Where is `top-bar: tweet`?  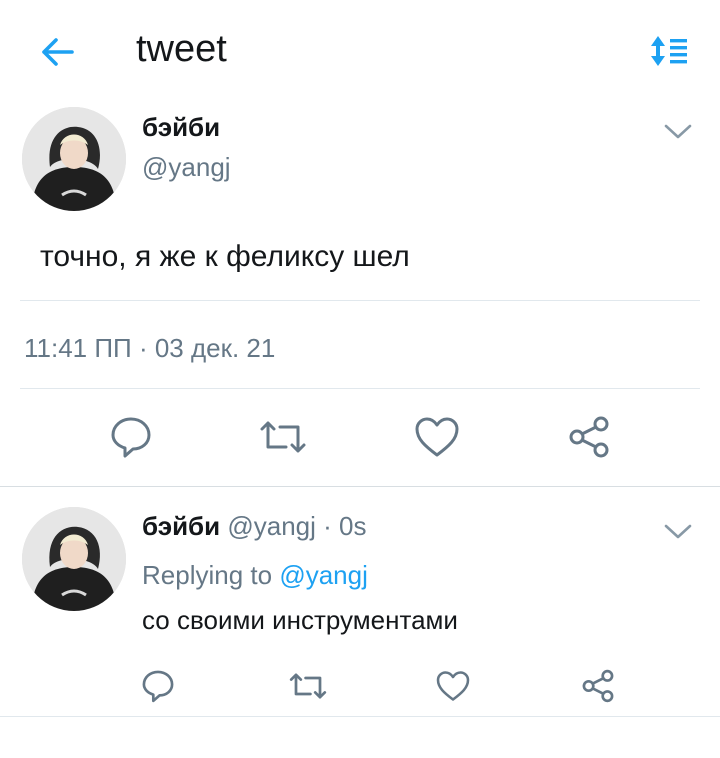 top-bar: tweet is located at coordinates (360, 50).